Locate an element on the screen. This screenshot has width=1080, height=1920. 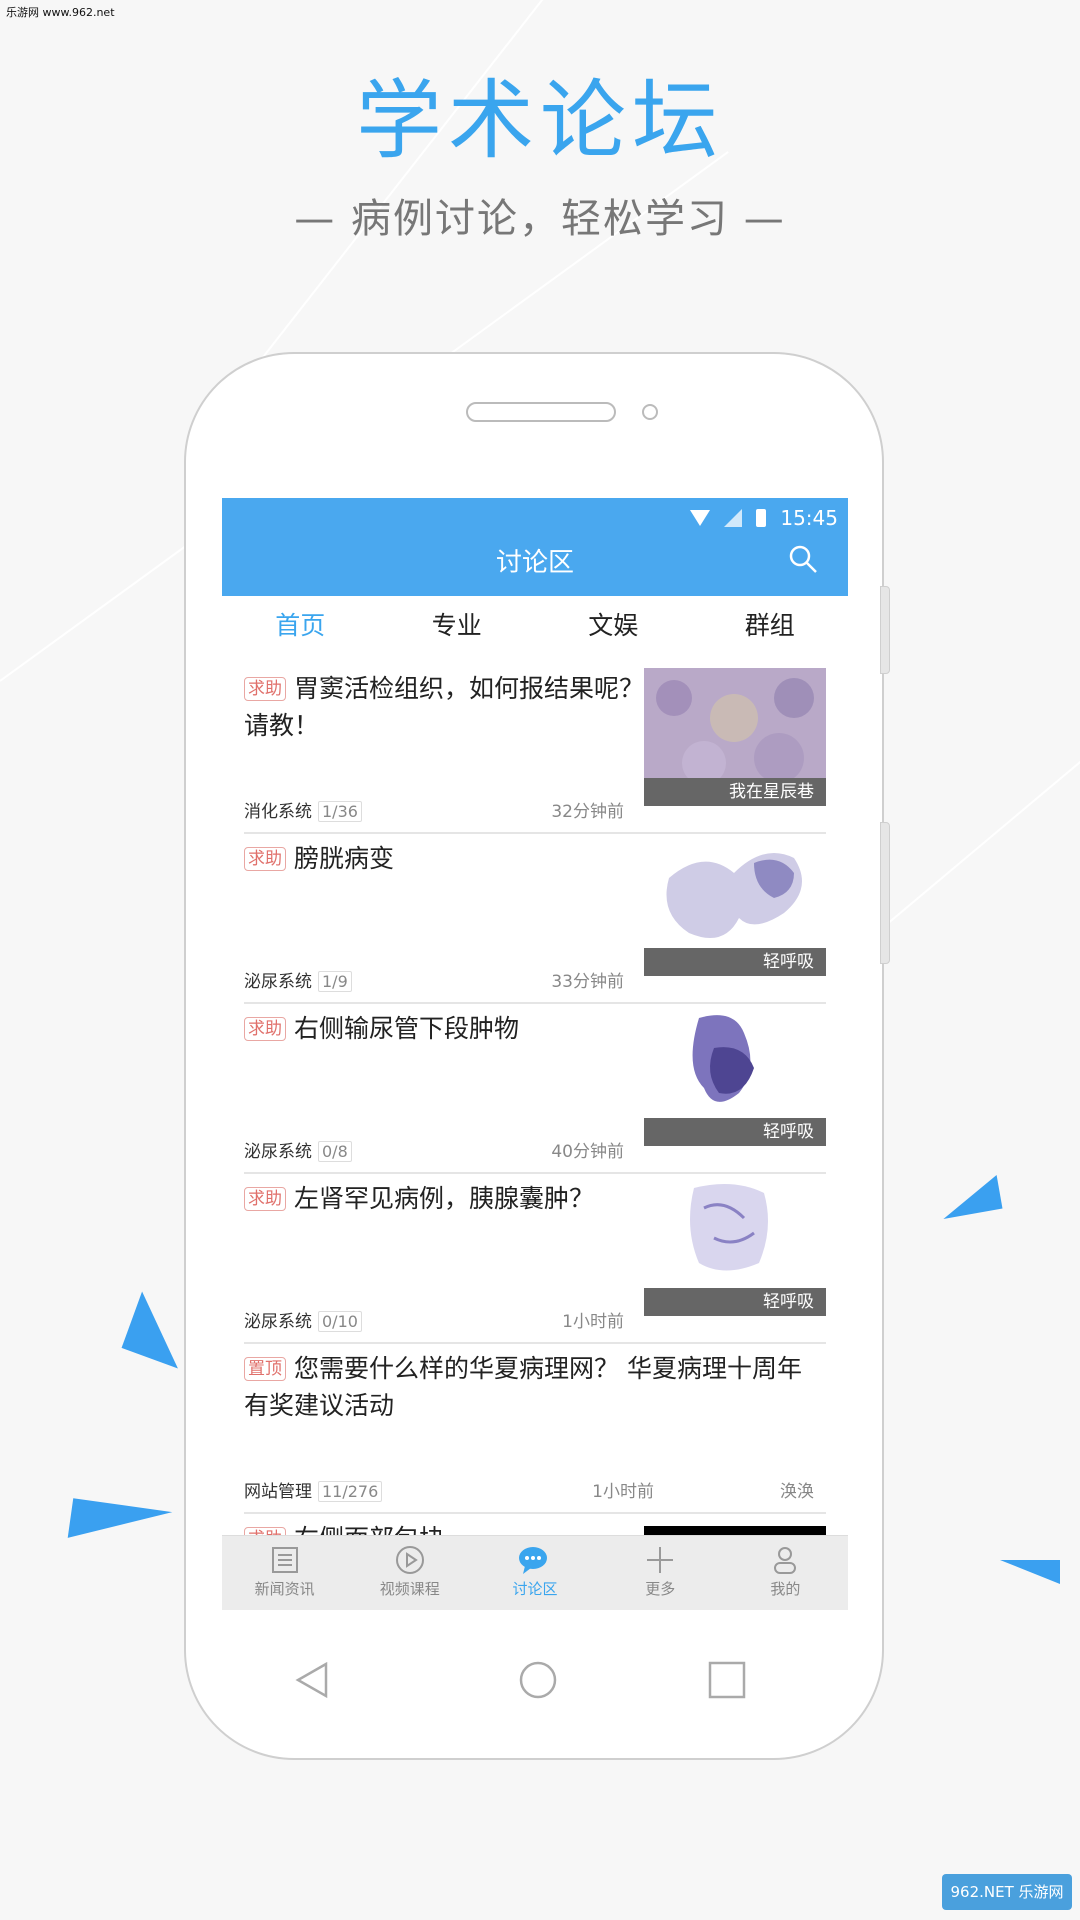
phone-speaker is located at coordinates (541, 412).